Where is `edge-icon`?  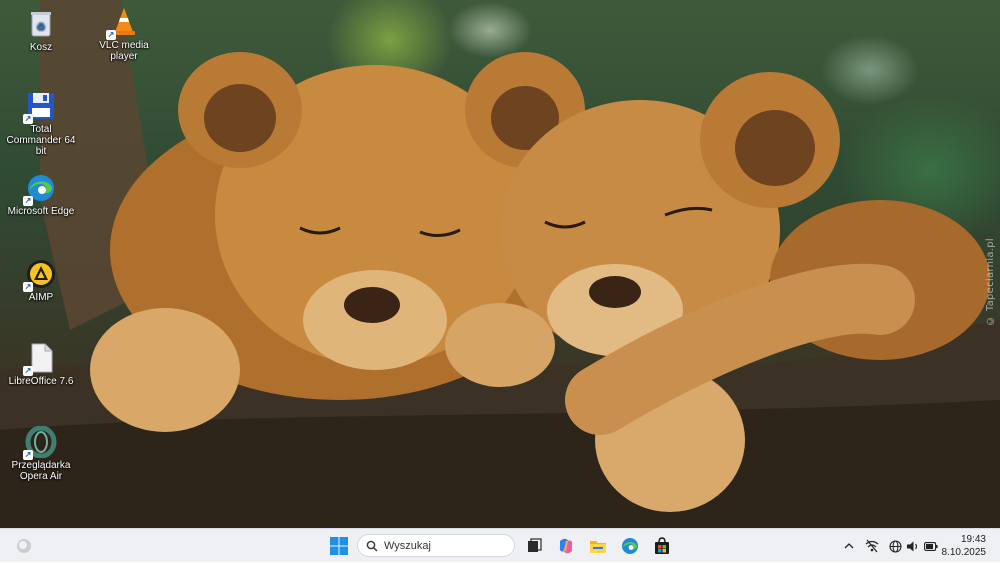
edge-icon is located at coordinates (630, 546).